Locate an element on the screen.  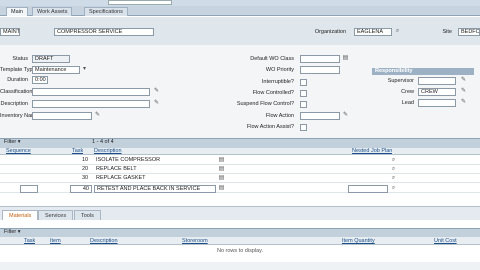
job-plan-id-field: MAINT4A is located at coordinates (10, 32).